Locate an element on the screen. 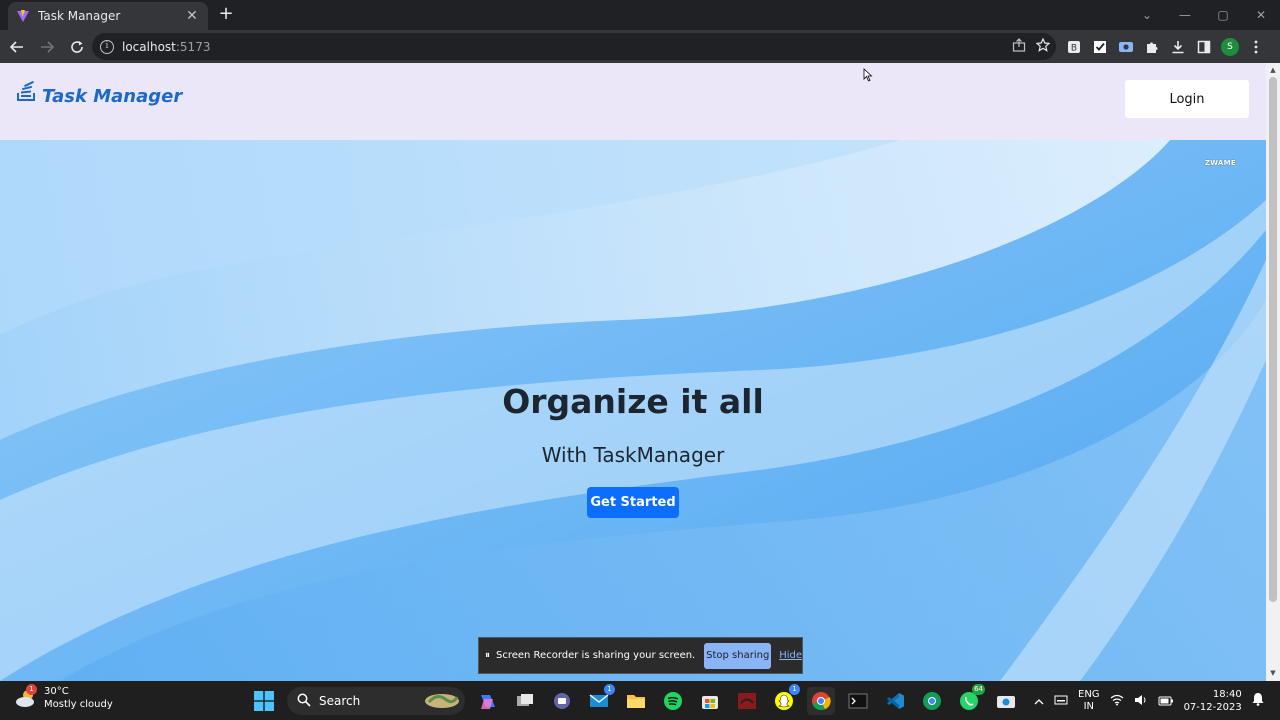 The width and height of the screenshot is (1280, 720). clock-time: 18:40 is located at coordinates (1227, 694).